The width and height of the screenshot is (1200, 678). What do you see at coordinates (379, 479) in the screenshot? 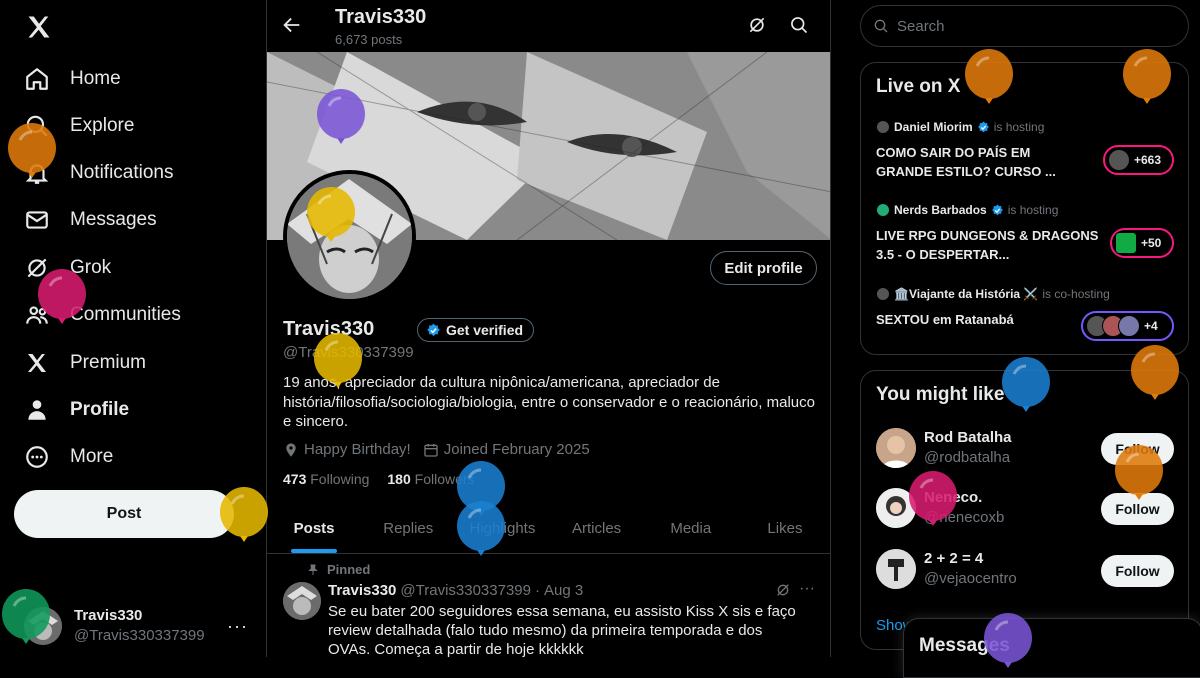
I see `follow-stats: 473 Following 180 Followers` at bounding box center [379, 479].